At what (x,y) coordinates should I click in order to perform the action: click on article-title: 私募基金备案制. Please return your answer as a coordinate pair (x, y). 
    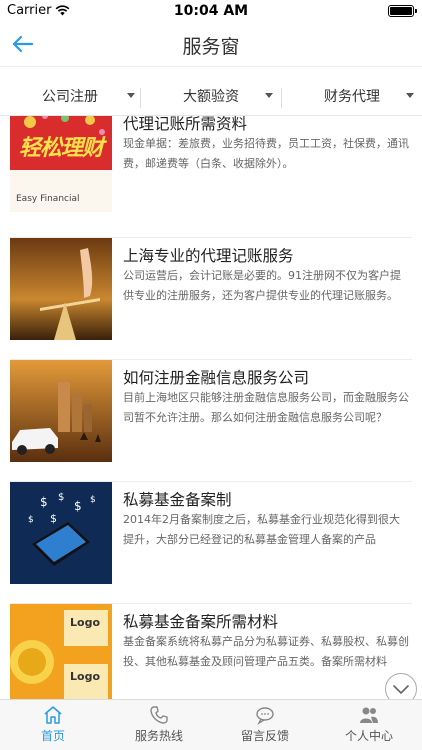
    Looking at the image, I should click on (268, 499).